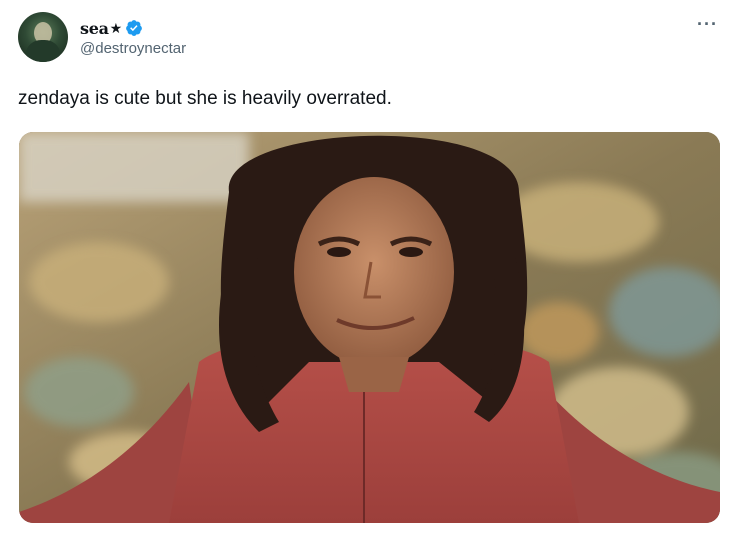  I want to click on author-info: sea ★ @destroynectar, so click(133, 37).